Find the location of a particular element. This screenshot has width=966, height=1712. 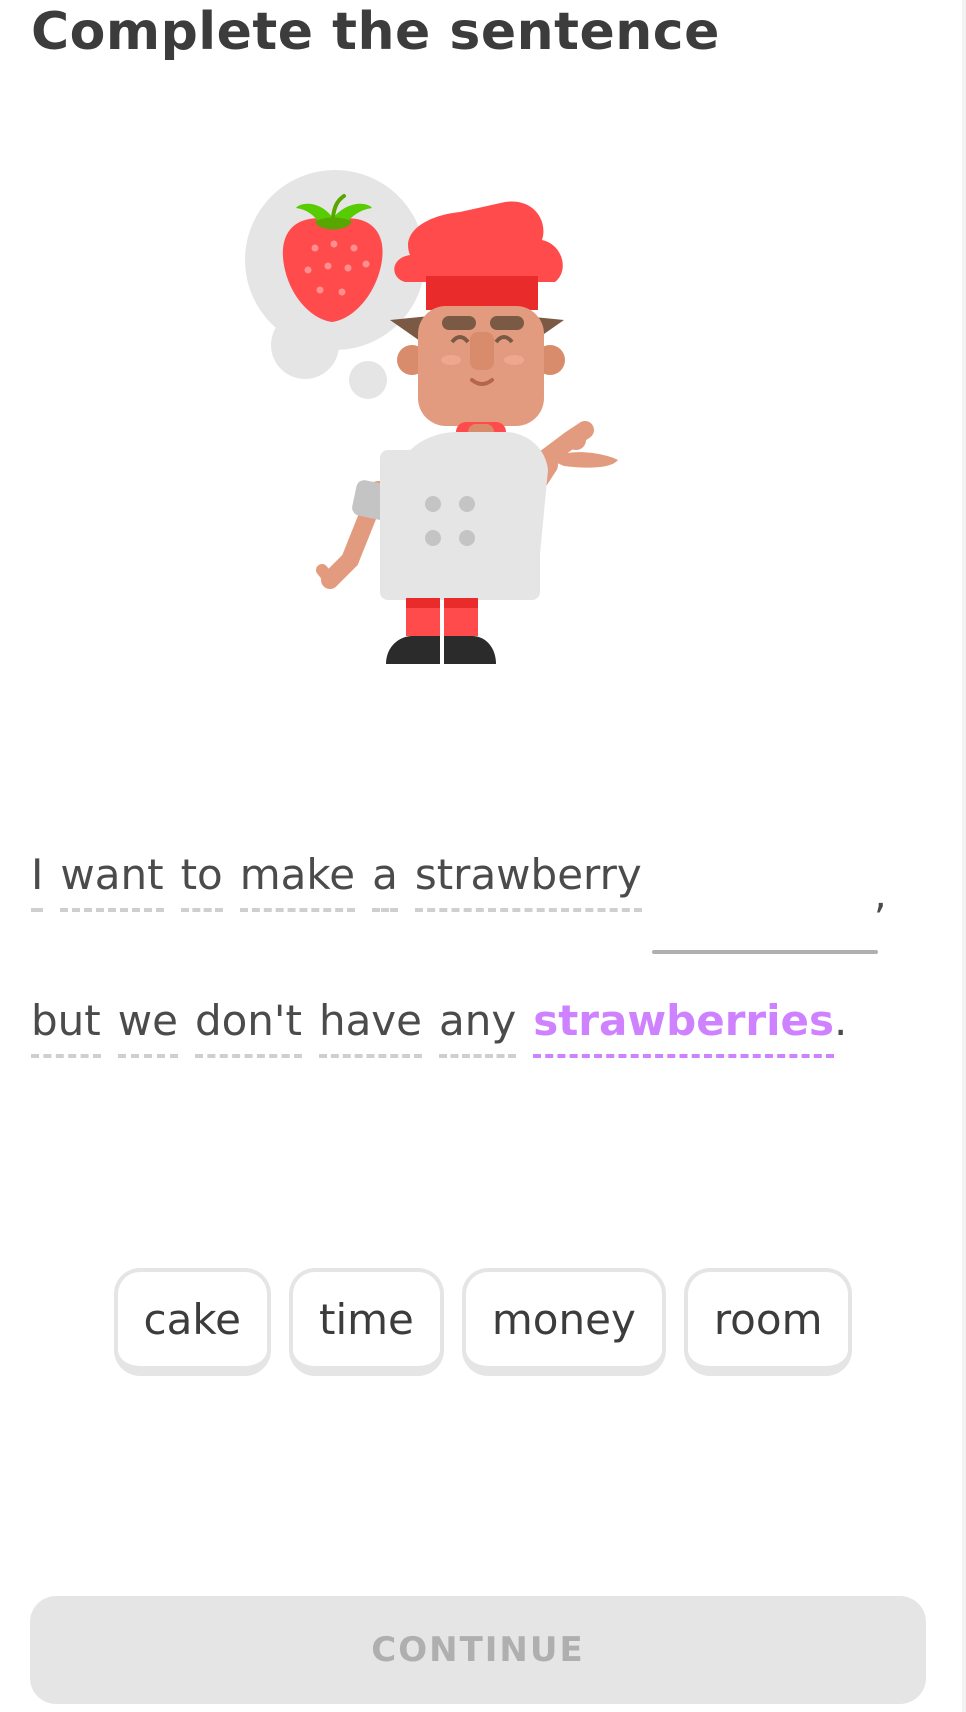

choice-cake: cake is located at coordinates (192, 1322).